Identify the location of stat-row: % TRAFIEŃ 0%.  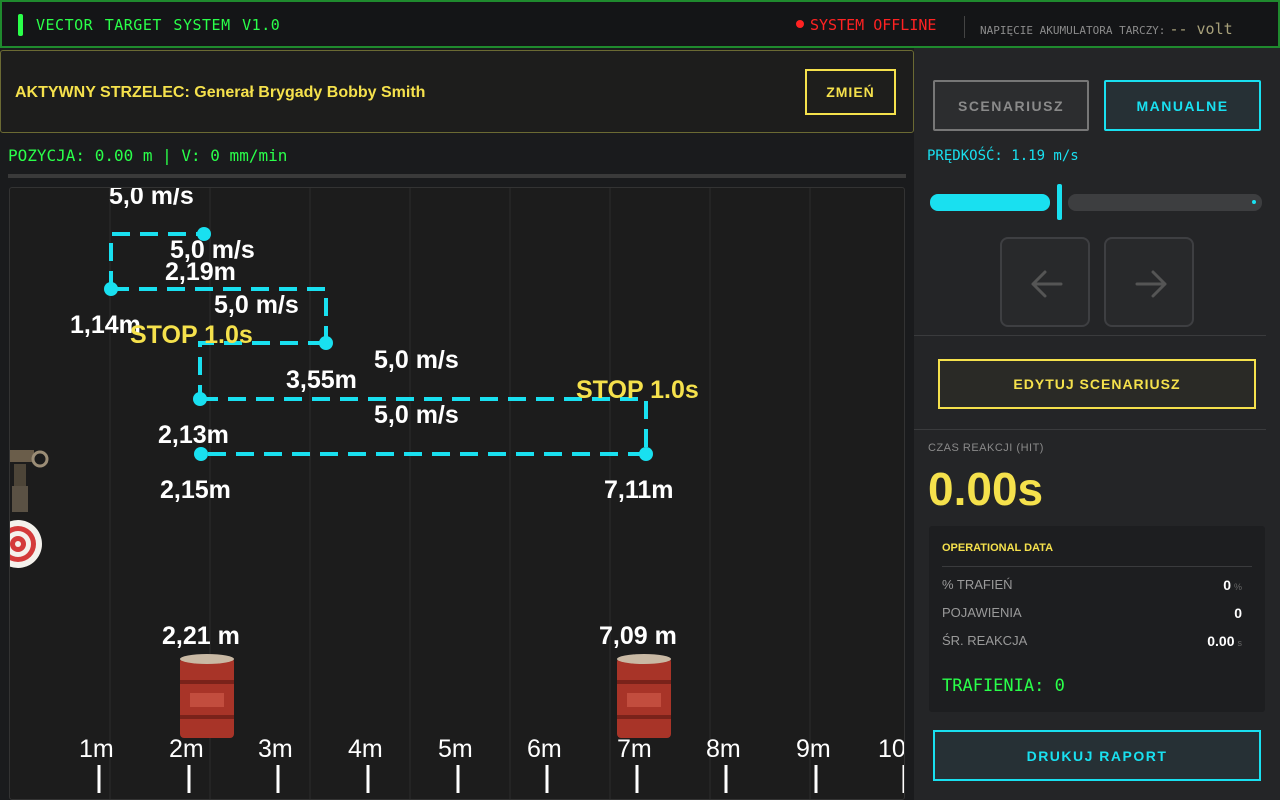
(1096, 585).